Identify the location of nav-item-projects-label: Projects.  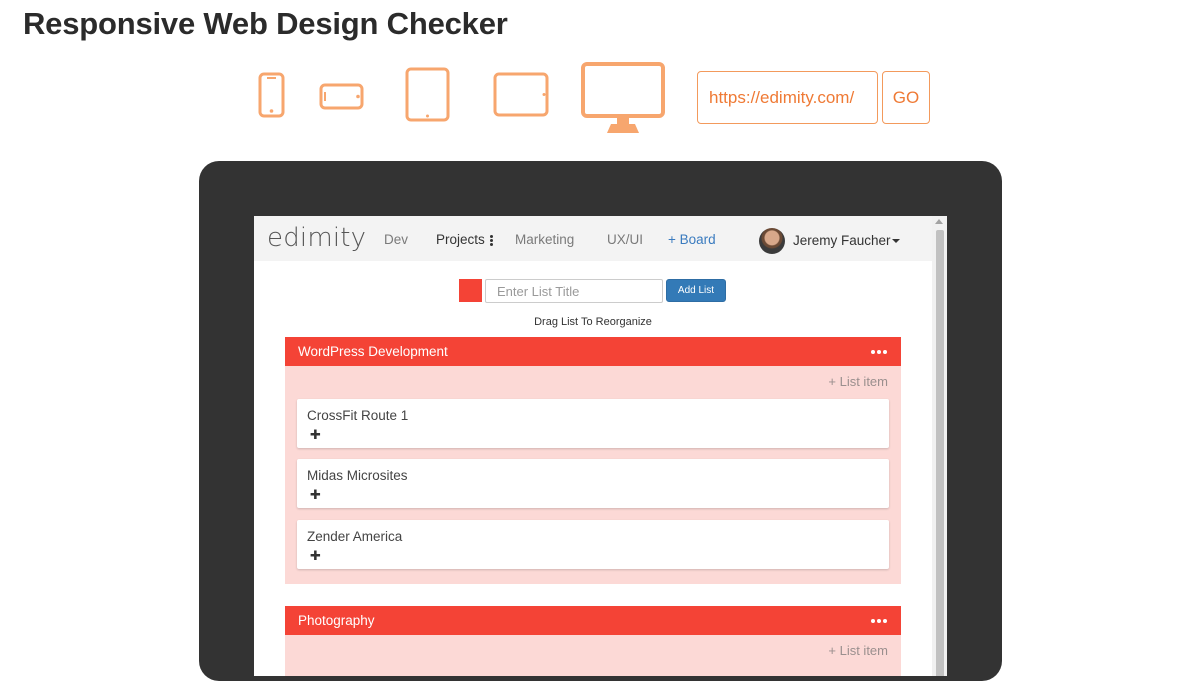
(460, 239).